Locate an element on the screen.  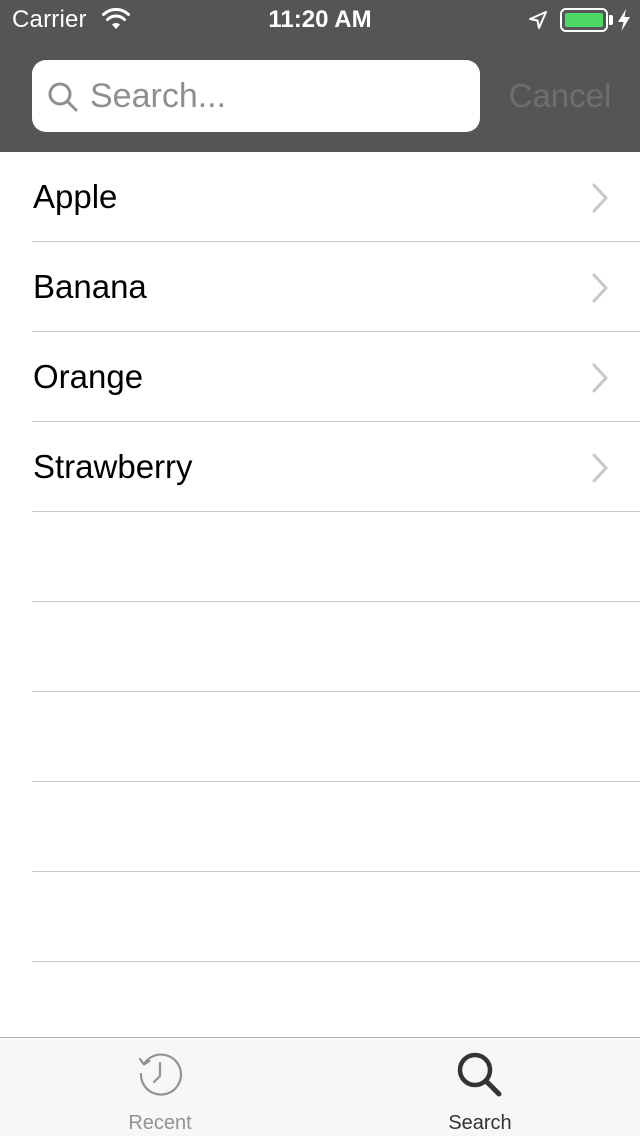
cancel-button: Cancel is located at coordinates (560, 96).